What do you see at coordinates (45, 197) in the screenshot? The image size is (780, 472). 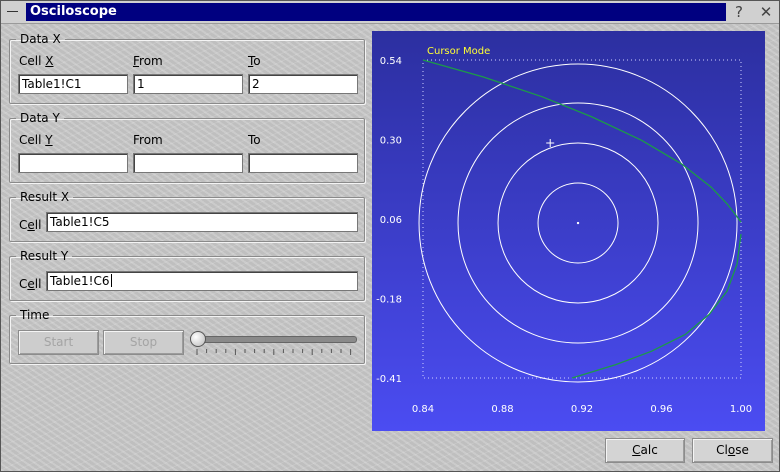 I see `result-x-legend: Result X` at bounding box center [45, 197].